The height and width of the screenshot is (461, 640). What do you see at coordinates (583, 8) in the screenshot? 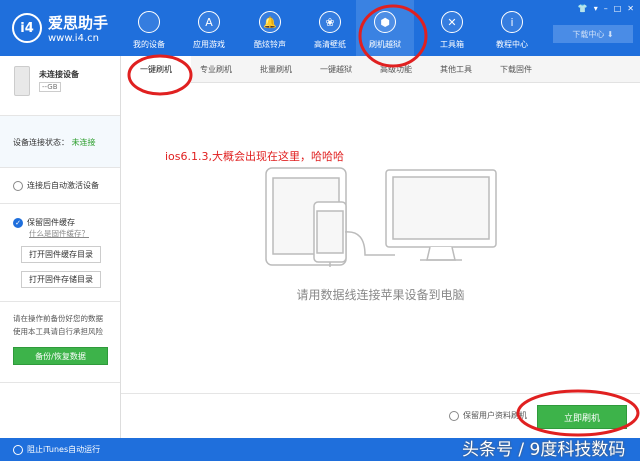
I see `skin-icon: 👕` at bounding box center [583, 8].